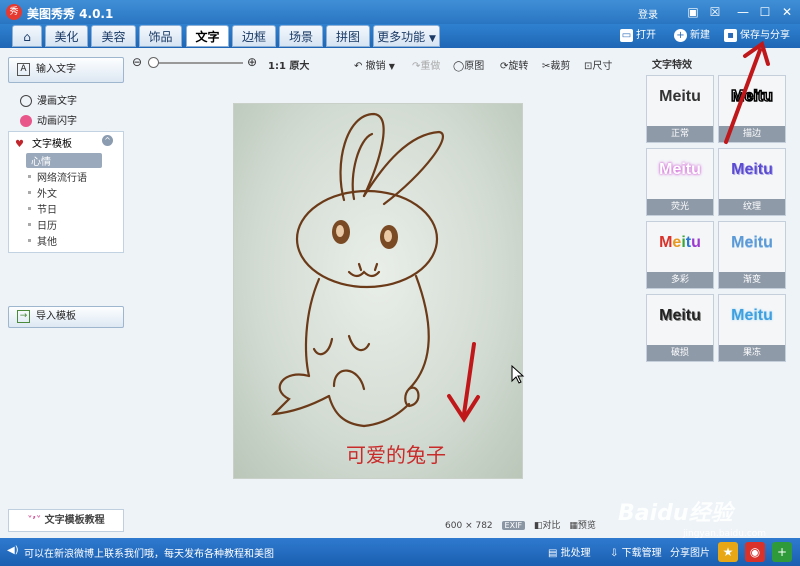 The height and width of the screenshot is (566, 800). Describe the element at coordinates (196, 63) in the screenshot. I see `zoom-slider` at that location.